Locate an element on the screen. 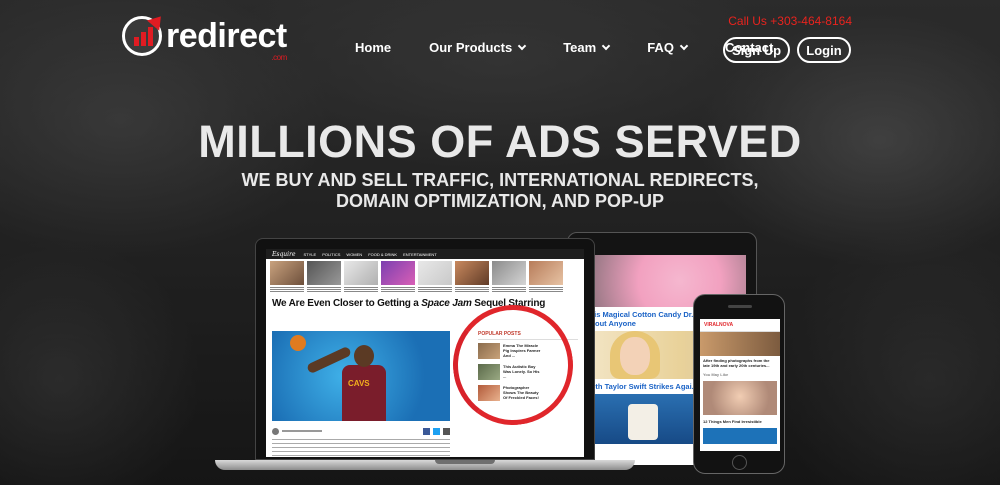 The height and width of the screenshot is (485, 1000). logo-subtext: .com is located at coordinates (279, 57).